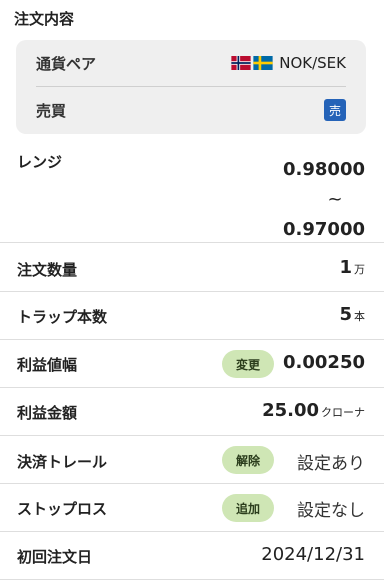 This screenshot has width=384, height=583. What do you see at coordinates (192, 364) in the screenshot?
I see `profit-width-row: 利益値幅 変更 0.00250` at bounding box center [192, 364].